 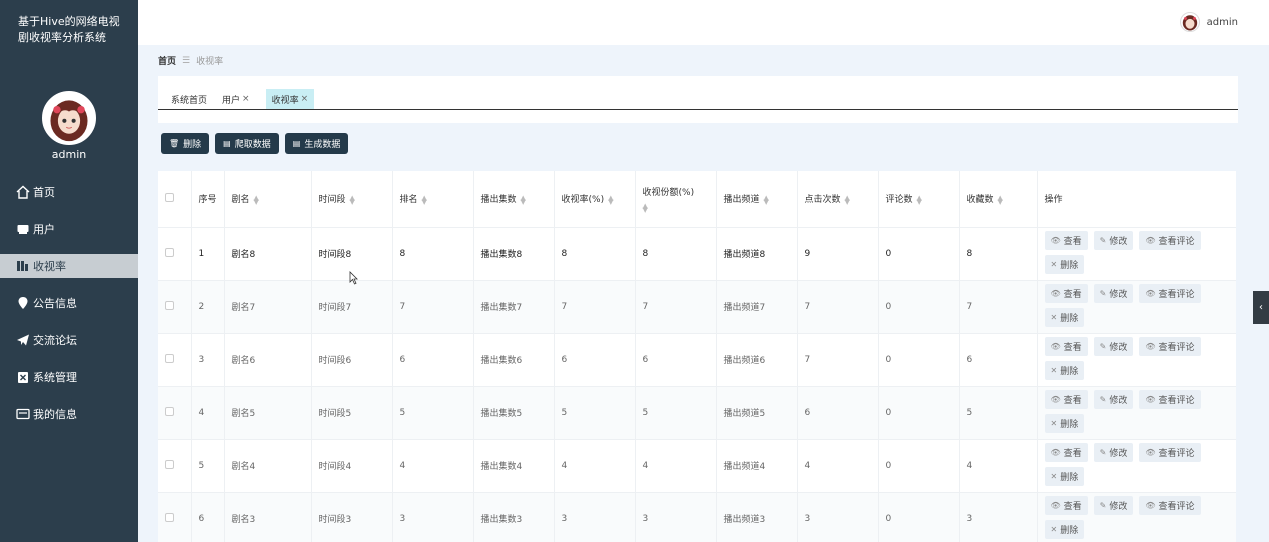 I want to click on sidebar-item-label: 用户, so click(x=44, y=229).